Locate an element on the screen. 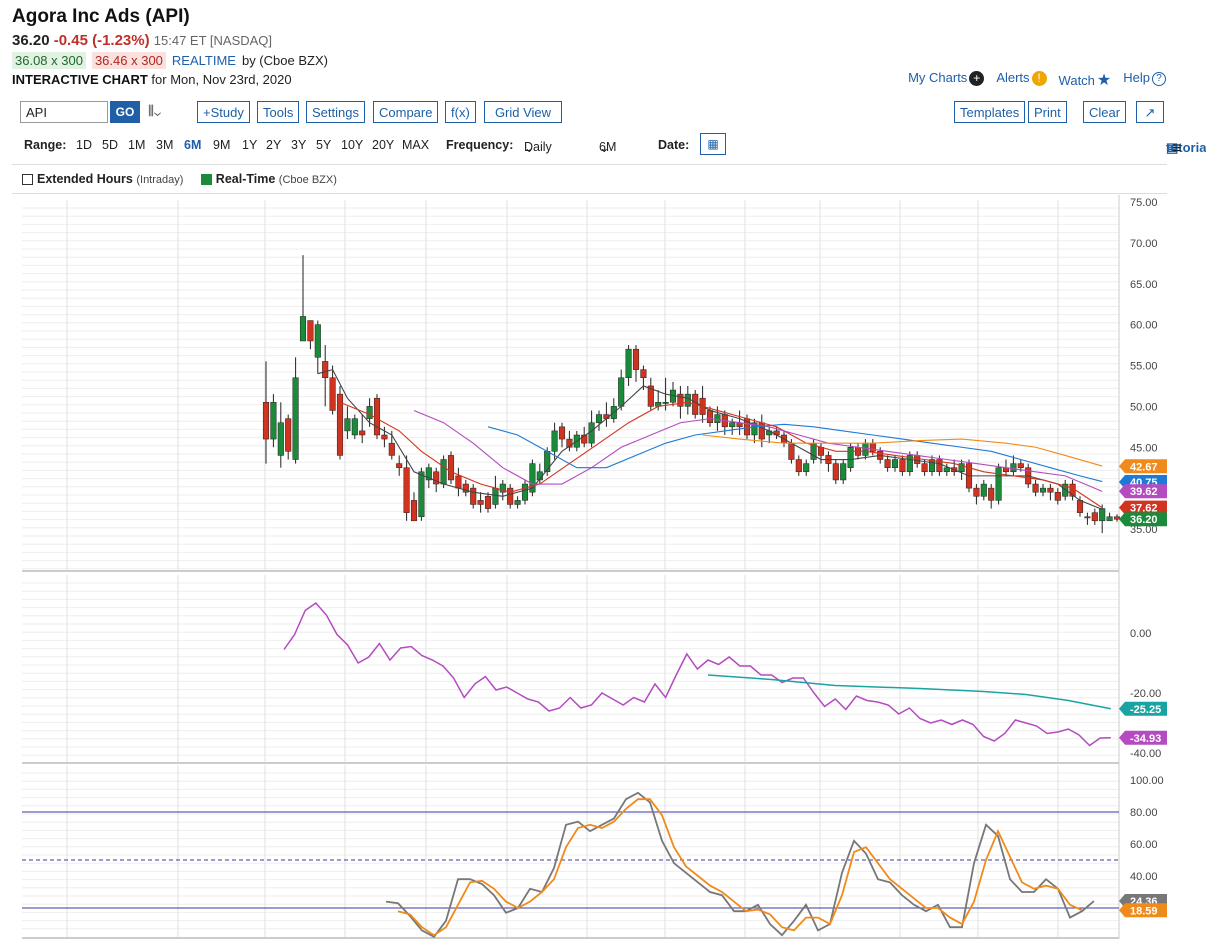  y-tick-label: 70.00 is located at coordinates (1144, 244).